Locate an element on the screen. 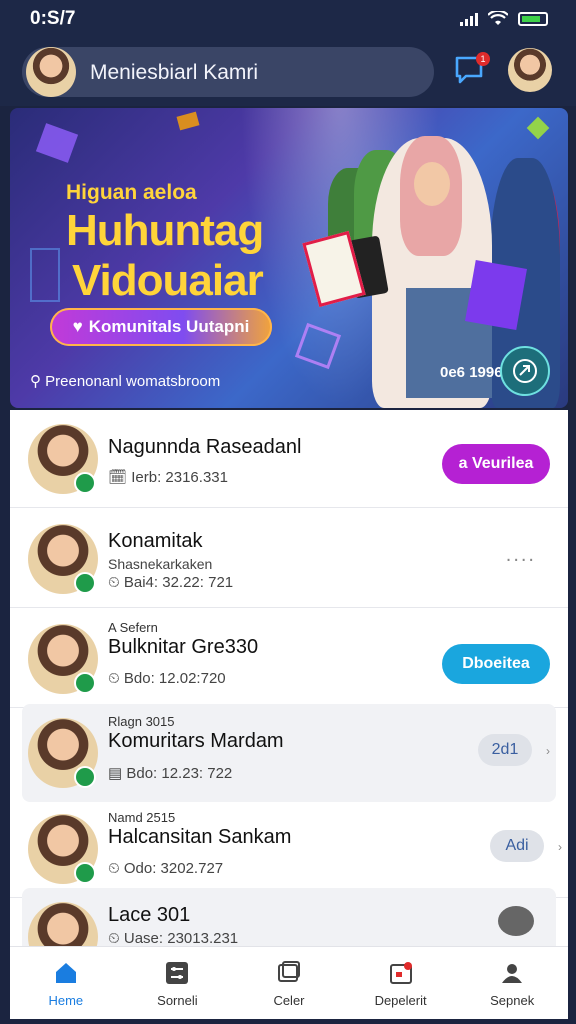  hero-next-button is located at coordinates (525, 371).